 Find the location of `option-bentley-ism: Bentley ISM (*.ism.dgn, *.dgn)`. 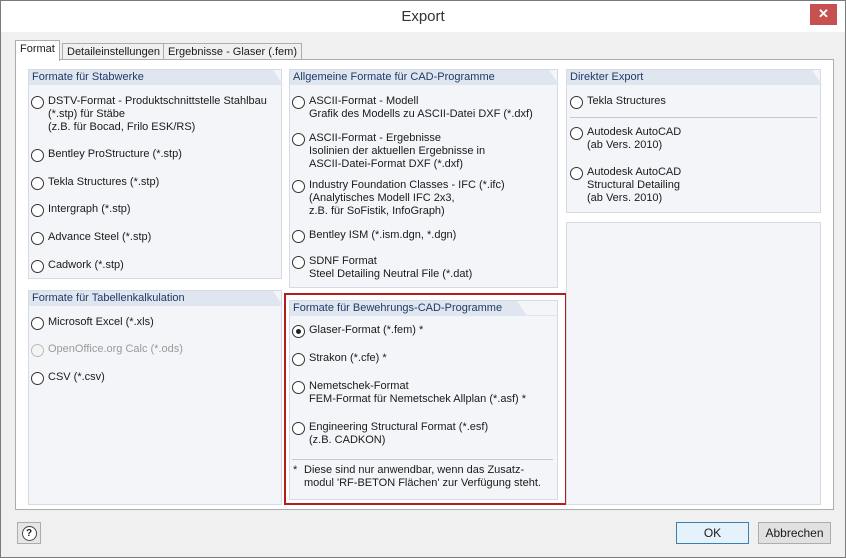

option-bentley-ism: Bentley ISM (*.ism.dgn, *.dgn) is located at coordinates (374, 236).